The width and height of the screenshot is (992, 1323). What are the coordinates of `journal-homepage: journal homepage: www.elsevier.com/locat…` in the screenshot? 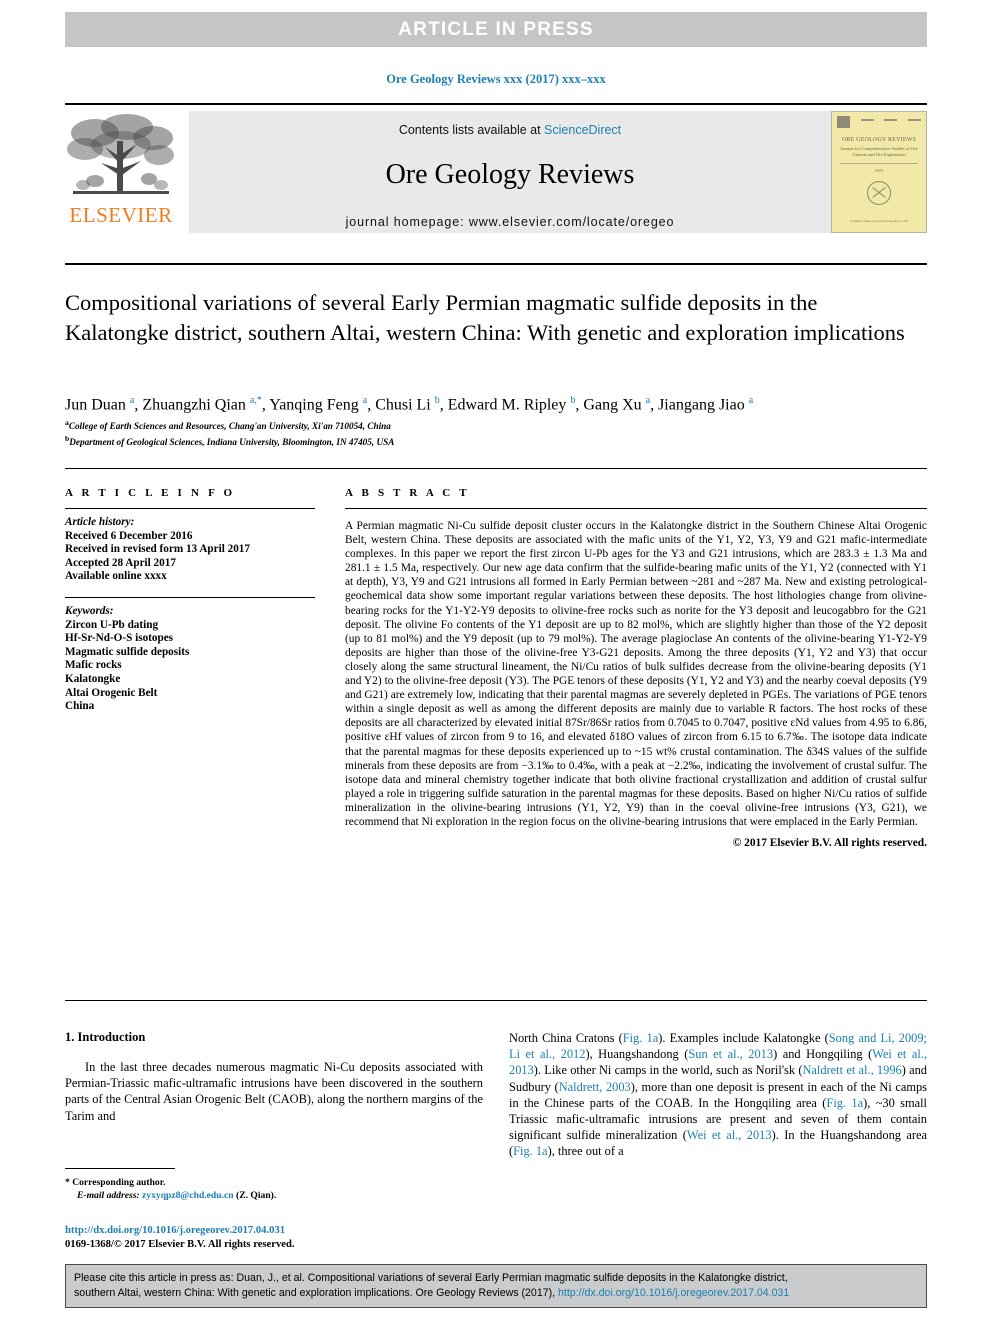 It's located at (510, 222).